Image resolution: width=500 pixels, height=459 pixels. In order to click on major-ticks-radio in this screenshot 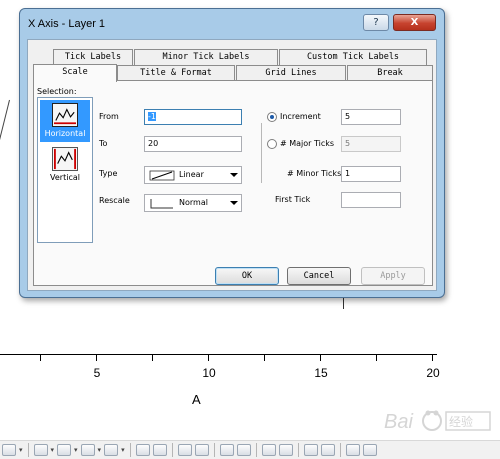, I will do `click(272, 144)`.